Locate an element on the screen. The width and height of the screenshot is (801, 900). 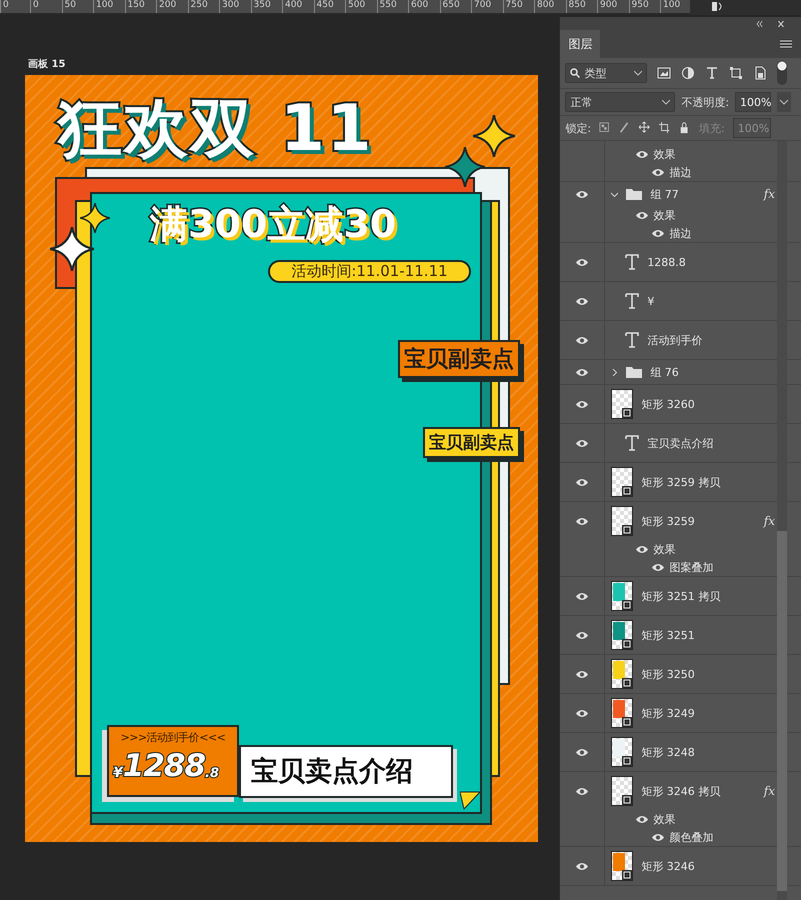
period-pill: 活动时间:11.01-11.11 is located at coordinates (369, 271).